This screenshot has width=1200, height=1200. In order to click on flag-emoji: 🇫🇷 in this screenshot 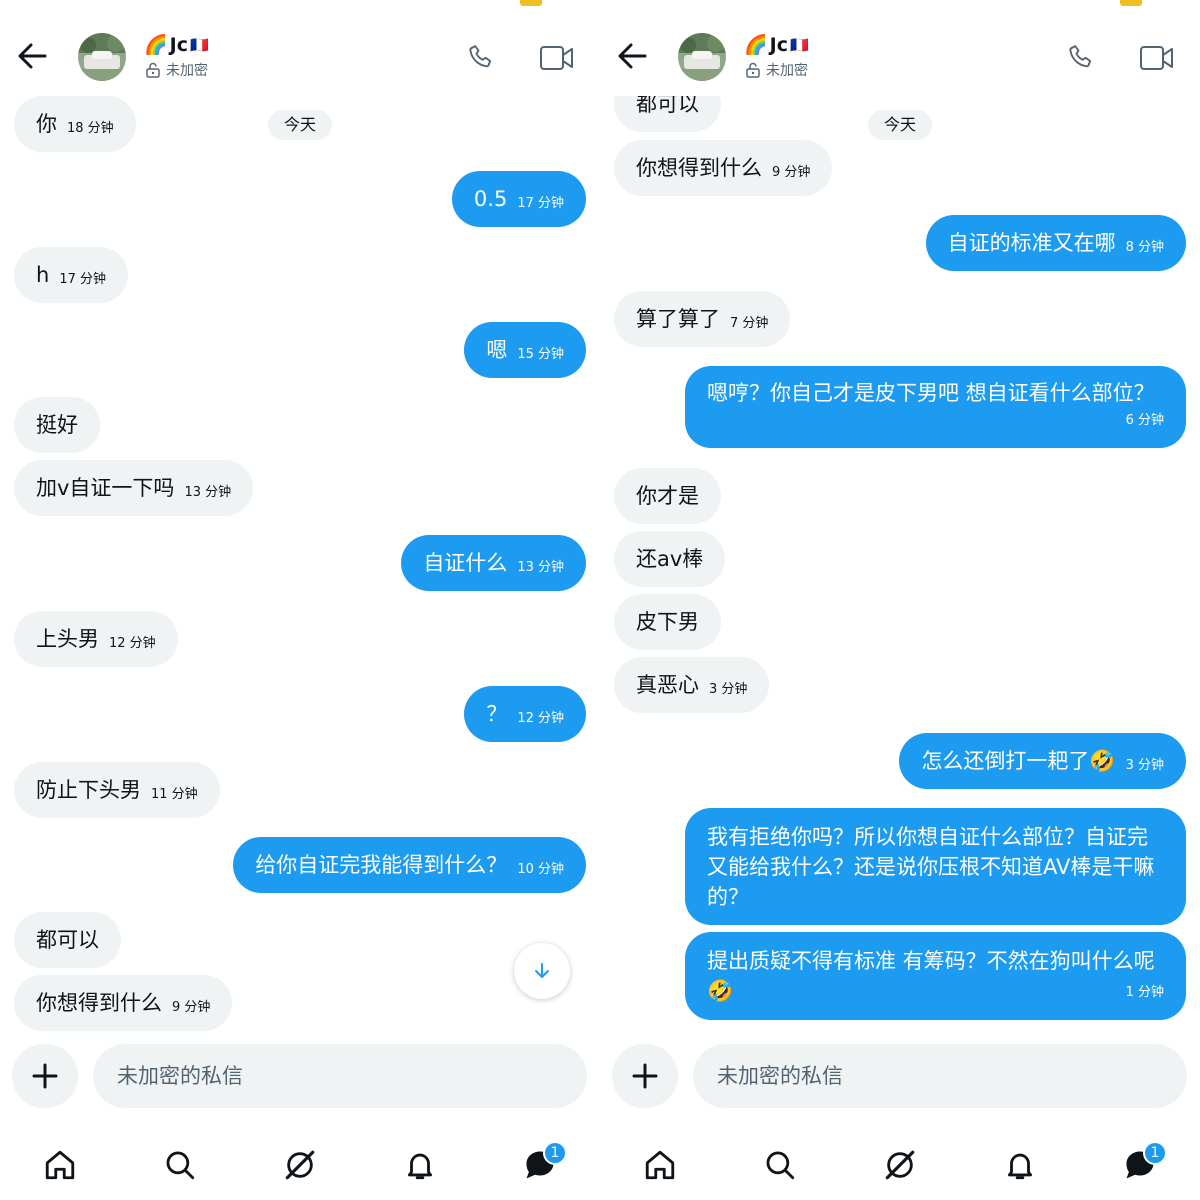, I will do `click(799, 44)`.